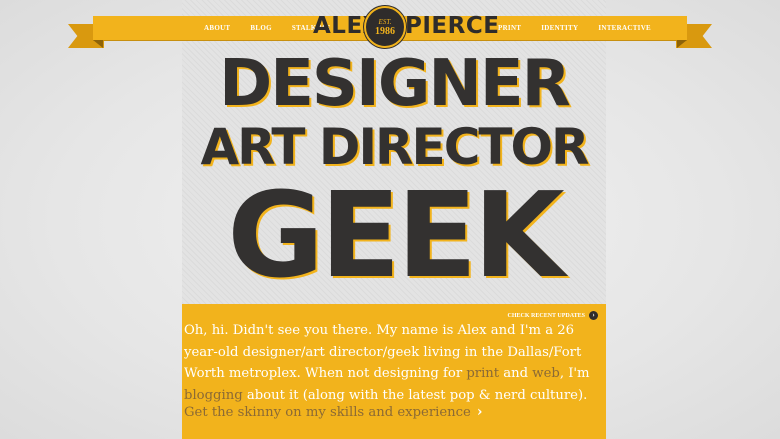 Image resolution: width=780 pixels, height=439 pixels. What do you see at coordinates (396, 235) in the screenshot?
I see `headline-geek: GEEK` at bounding box center [396, 235].